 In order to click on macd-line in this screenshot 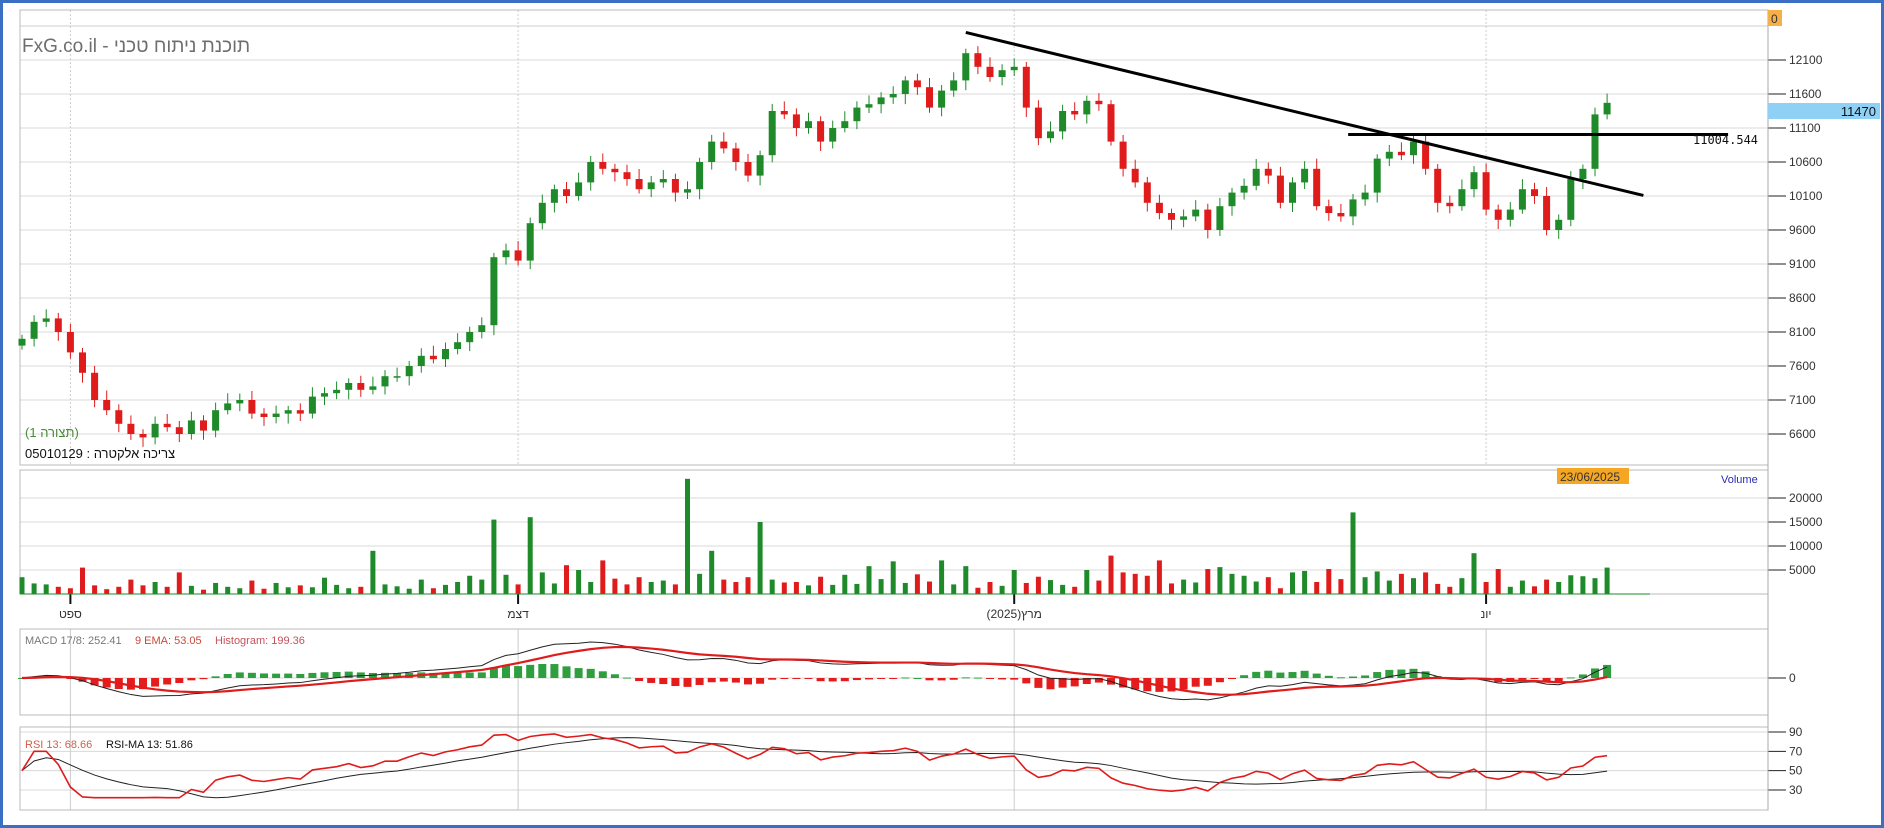, I will do `click(814, 671)`.